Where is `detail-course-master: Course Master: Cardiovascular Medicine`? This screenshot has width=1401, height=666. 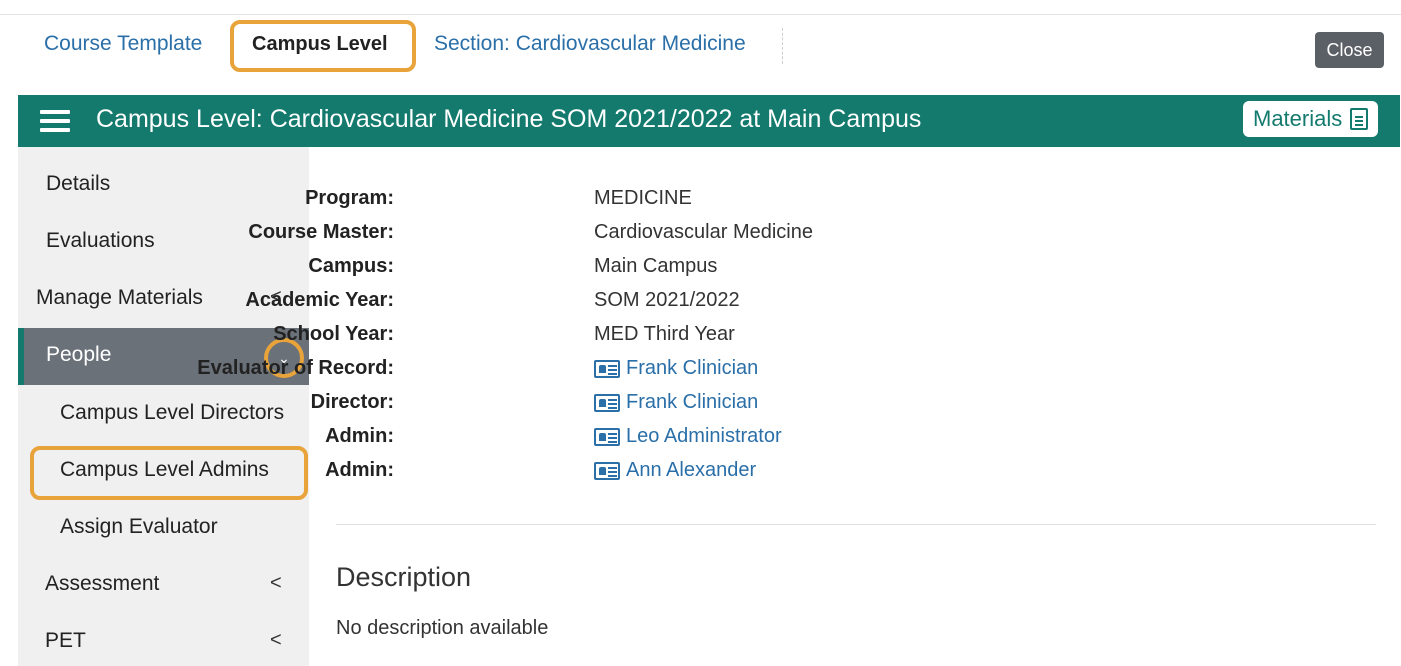 detail-course-master: Course Master: Cardiovascular Medicine is located at coordinates (742, 238).